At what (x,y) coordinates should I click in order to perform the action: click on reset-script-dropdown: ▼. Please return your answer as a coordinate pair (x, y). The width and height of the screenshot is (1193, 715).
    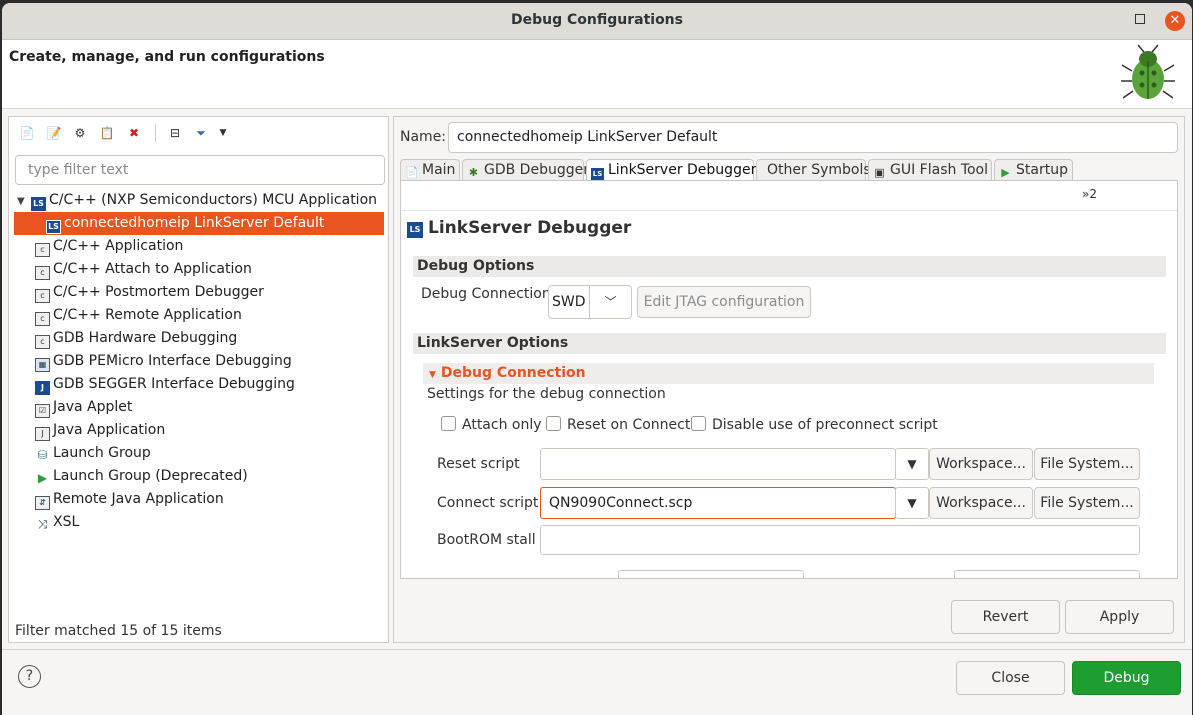
    Looking at the image, I should click on (912, 464).